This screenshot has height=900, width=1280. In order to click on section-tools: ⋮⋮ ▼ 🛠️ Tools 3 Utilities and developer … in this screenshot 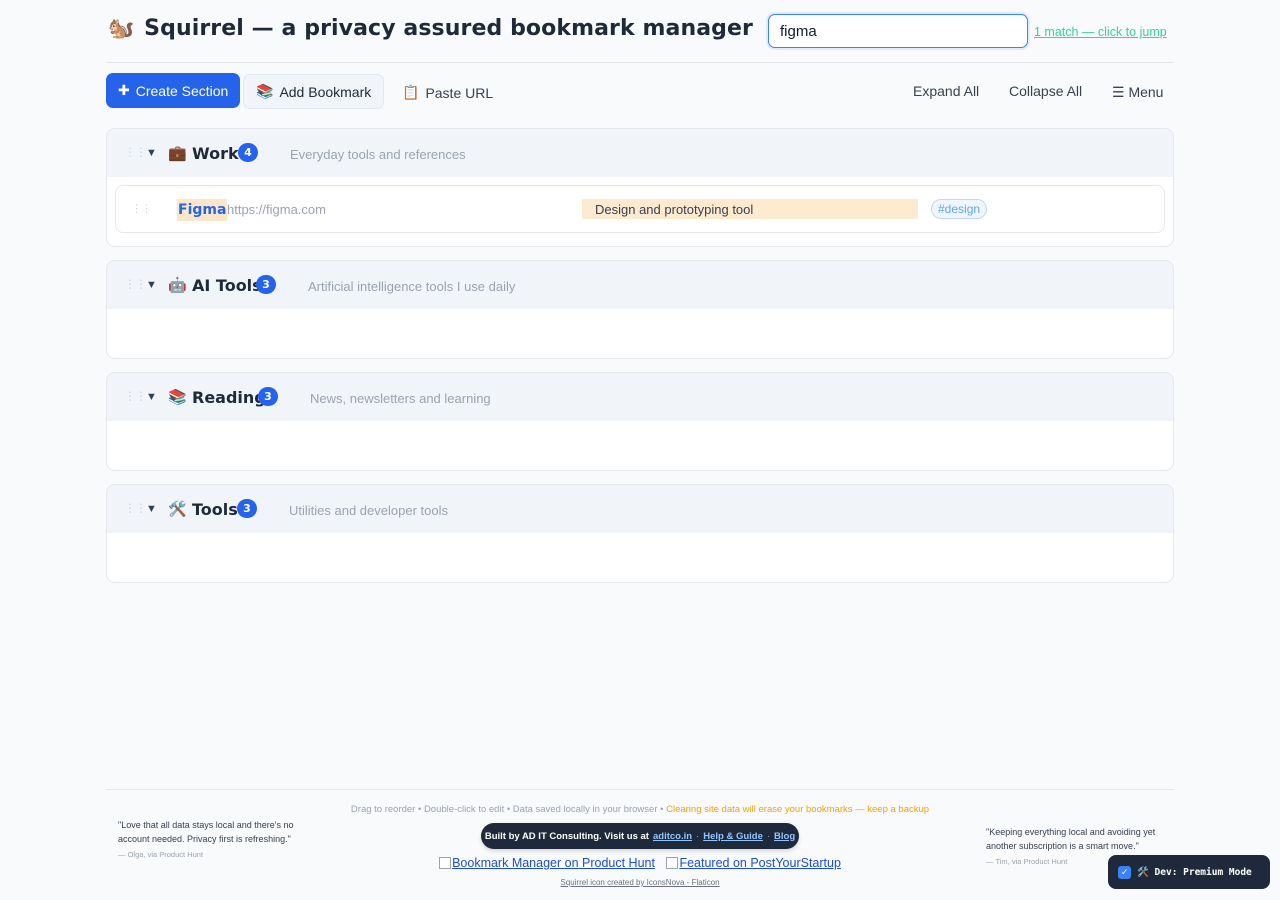, I will do `click(640, 533)`.